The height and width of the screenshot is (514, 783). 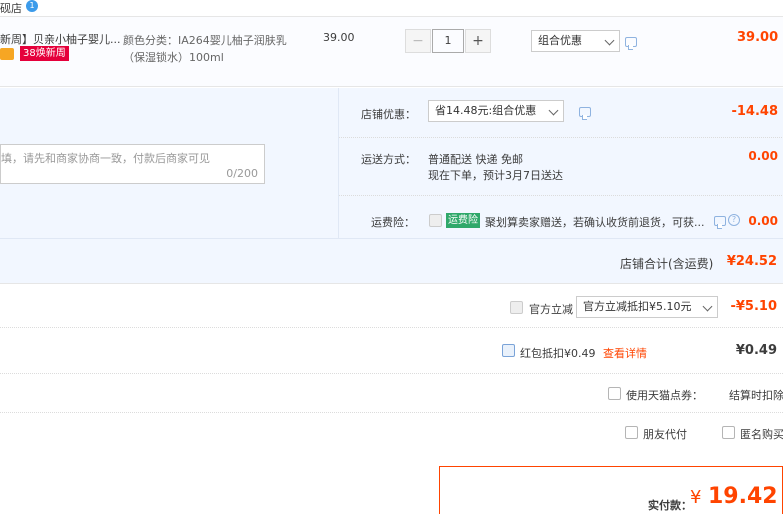 I want to click on promo-select-value: 组合优惠, so click(x=560, y=40).